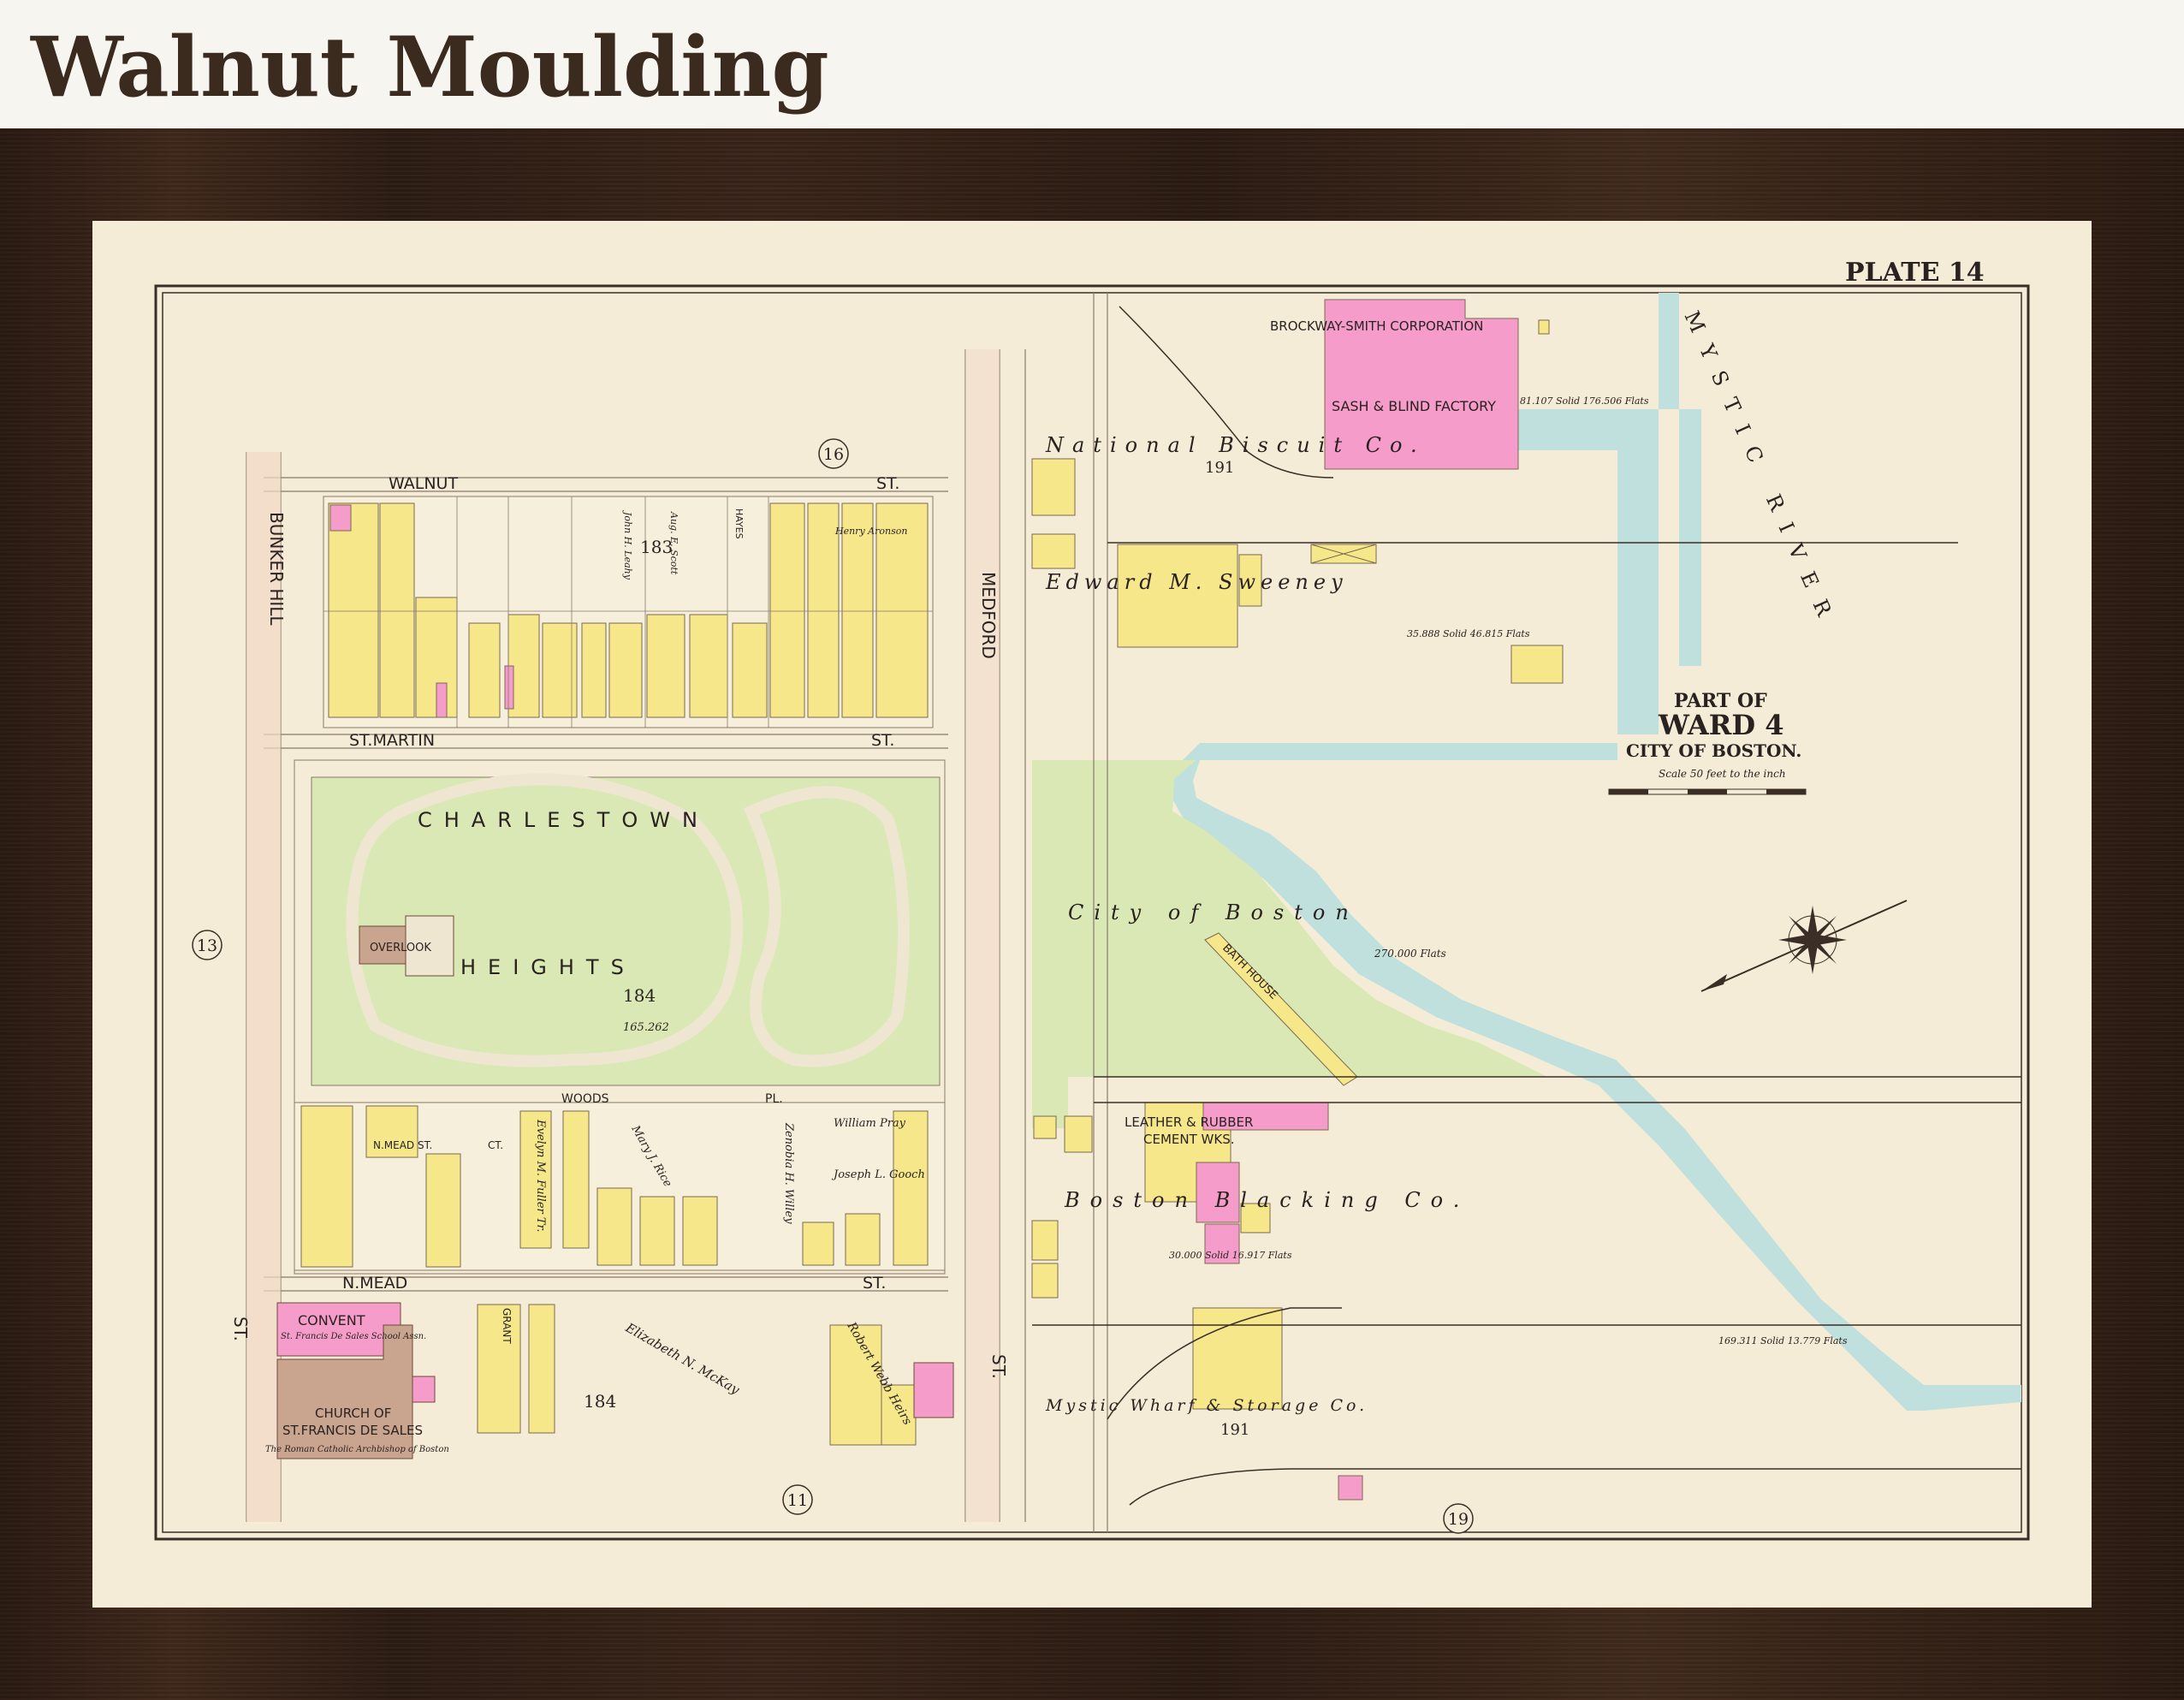 This screenshot has height=1700, width=2184. I want to click on zenobia-label: Zenobia H. Willey, so click(789, 1173).